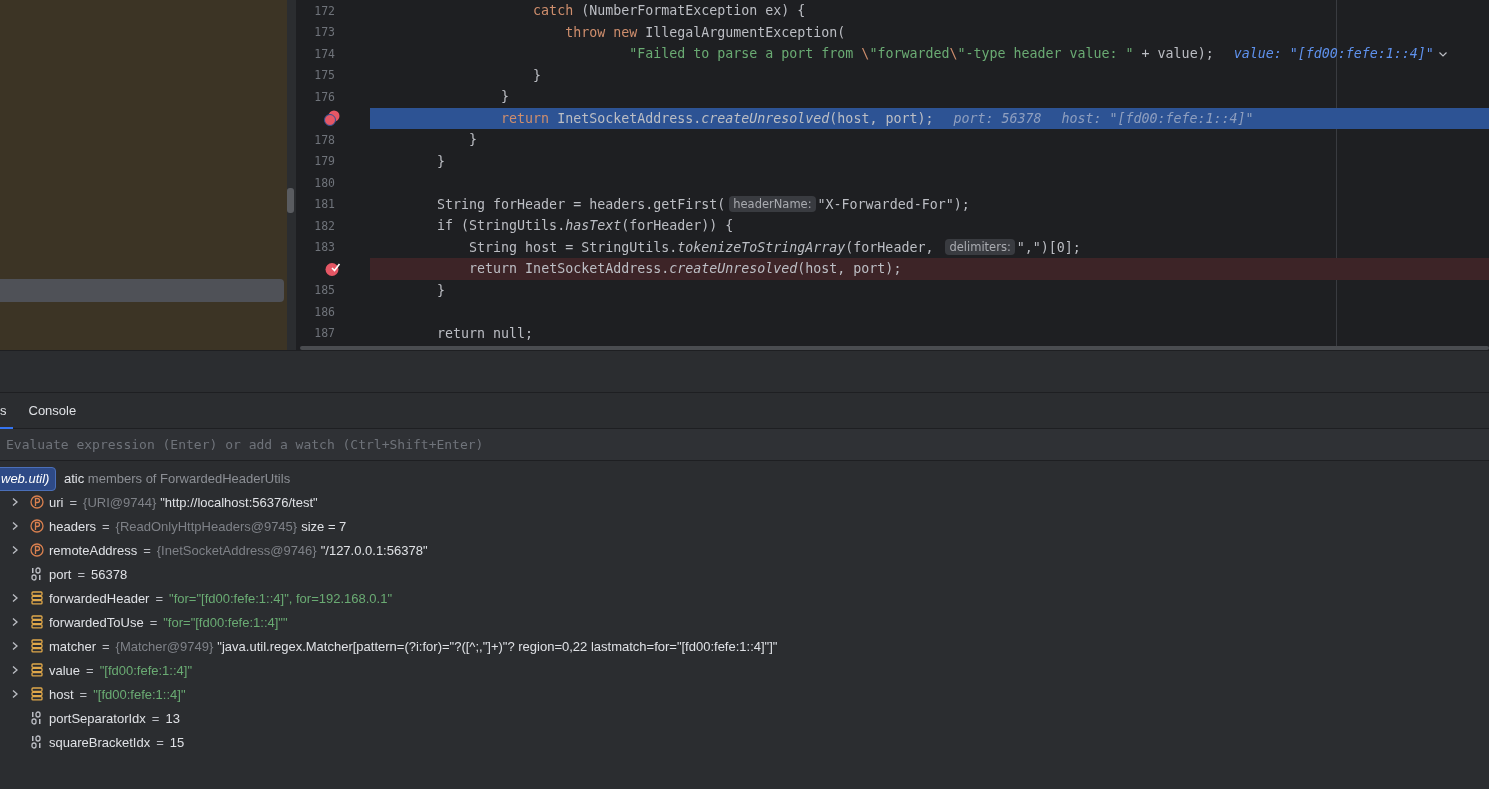 The height and width of the screenshot is (789, 1489). Describe the element at coordinates (324, 139) in the screenshot. I see `line-number: 178` at that location.